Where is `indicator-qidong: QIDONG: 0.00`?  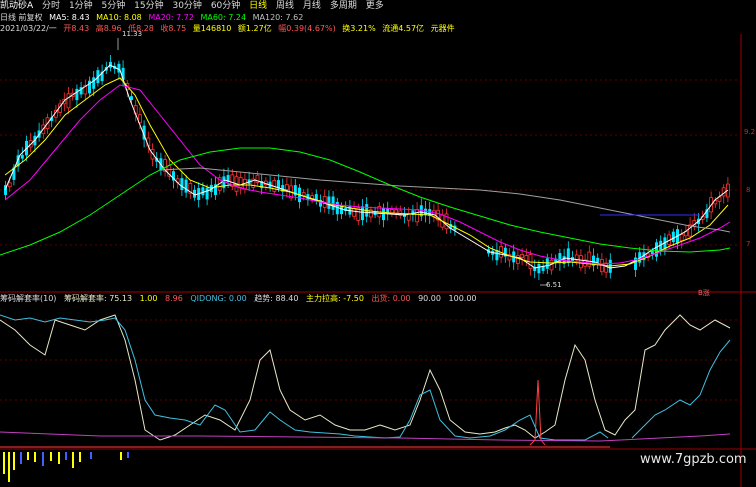 indicator-qidong: QIDONG: 0.00 is located at coordinates (218, 298).